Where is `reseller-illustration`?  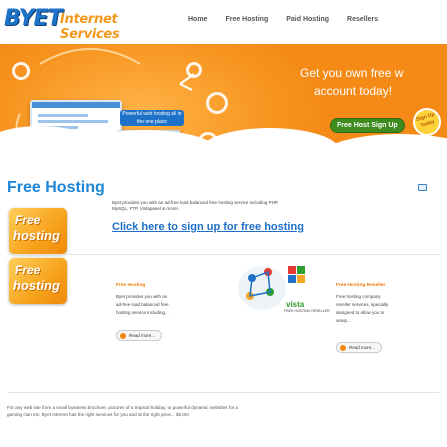 reseller-illustration is located at coordinates (271, 288).